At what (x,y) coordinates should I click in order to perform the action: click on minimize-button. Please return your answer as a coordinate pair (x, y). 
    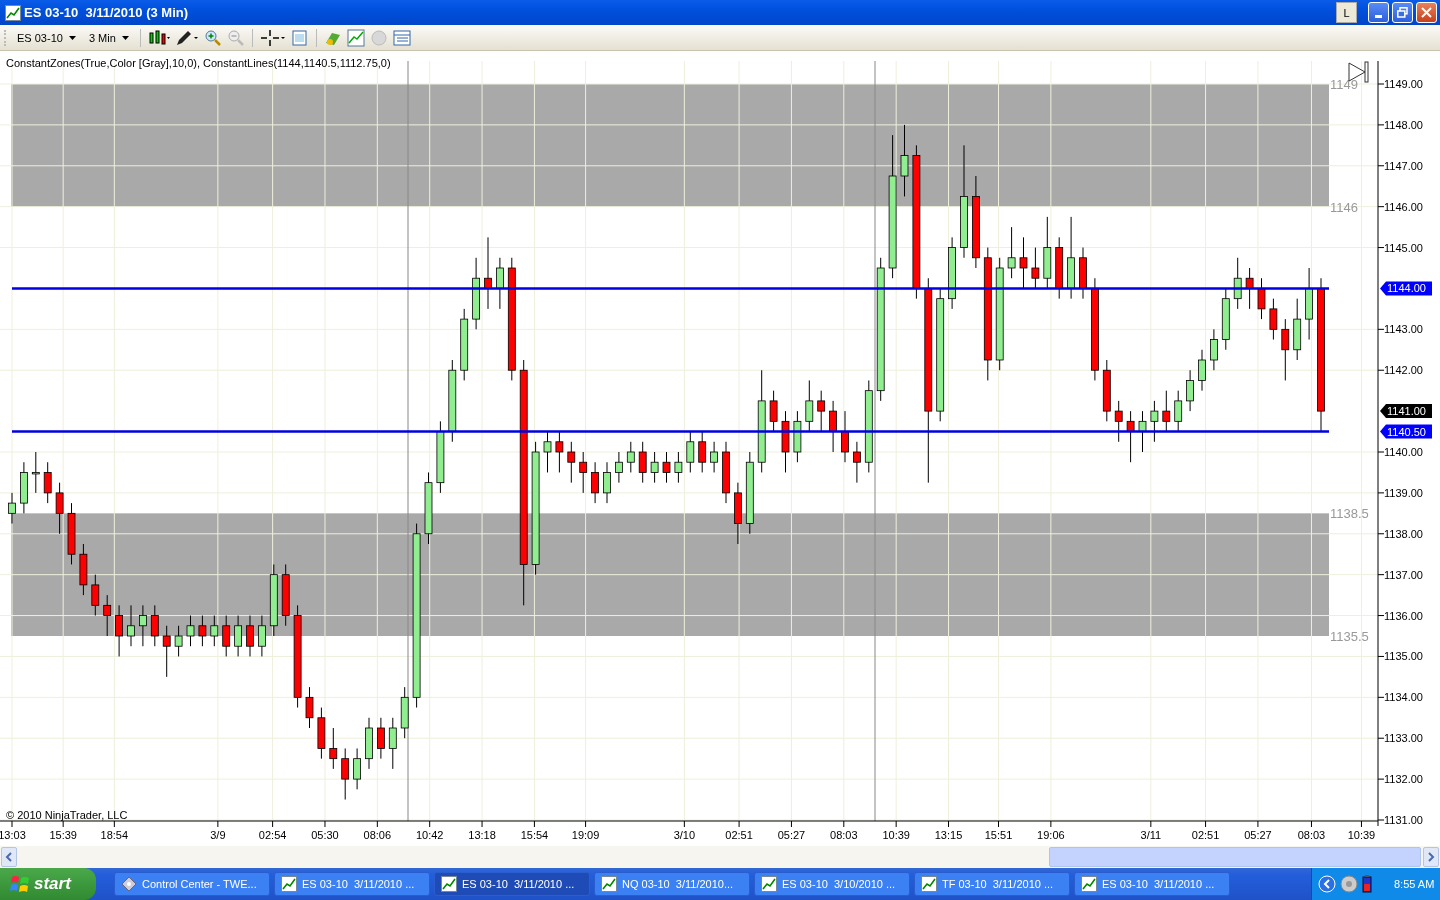
    Looking at the image, I should click on (1378, 12).